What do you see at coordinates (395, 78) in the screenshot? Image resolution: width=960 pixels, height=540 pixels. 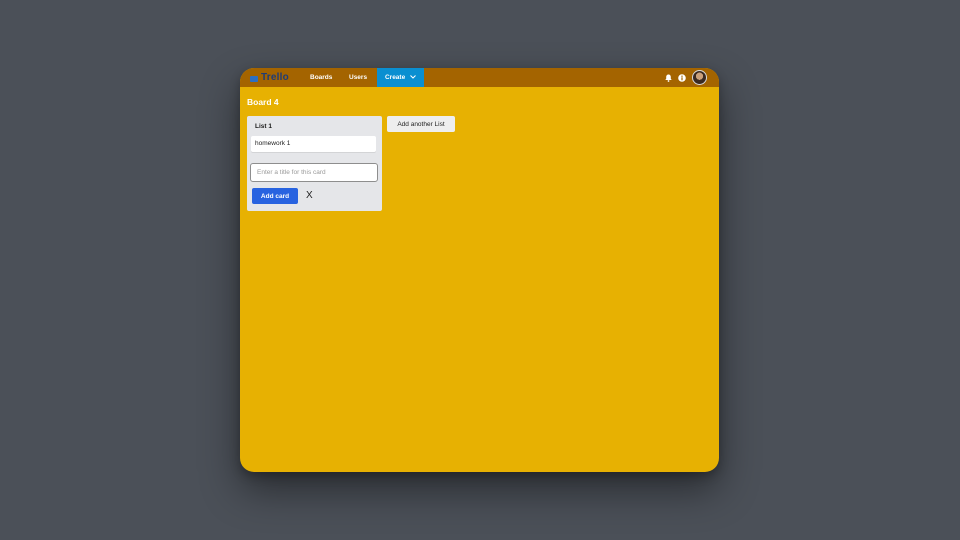 I see `nav-create-label: Create` at bounding box center [395, 78].